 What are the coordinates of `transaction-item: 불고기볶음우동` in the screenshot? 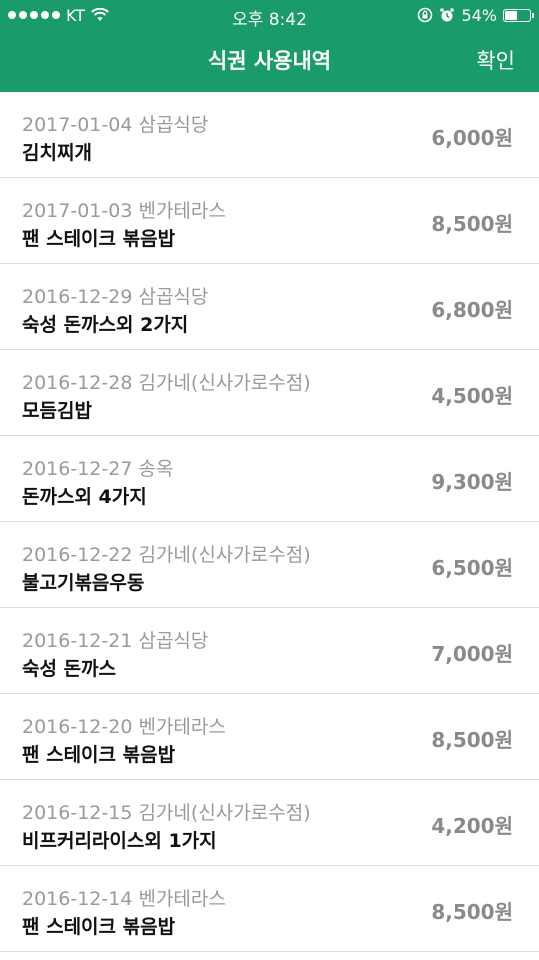 It's located at (83, 583).